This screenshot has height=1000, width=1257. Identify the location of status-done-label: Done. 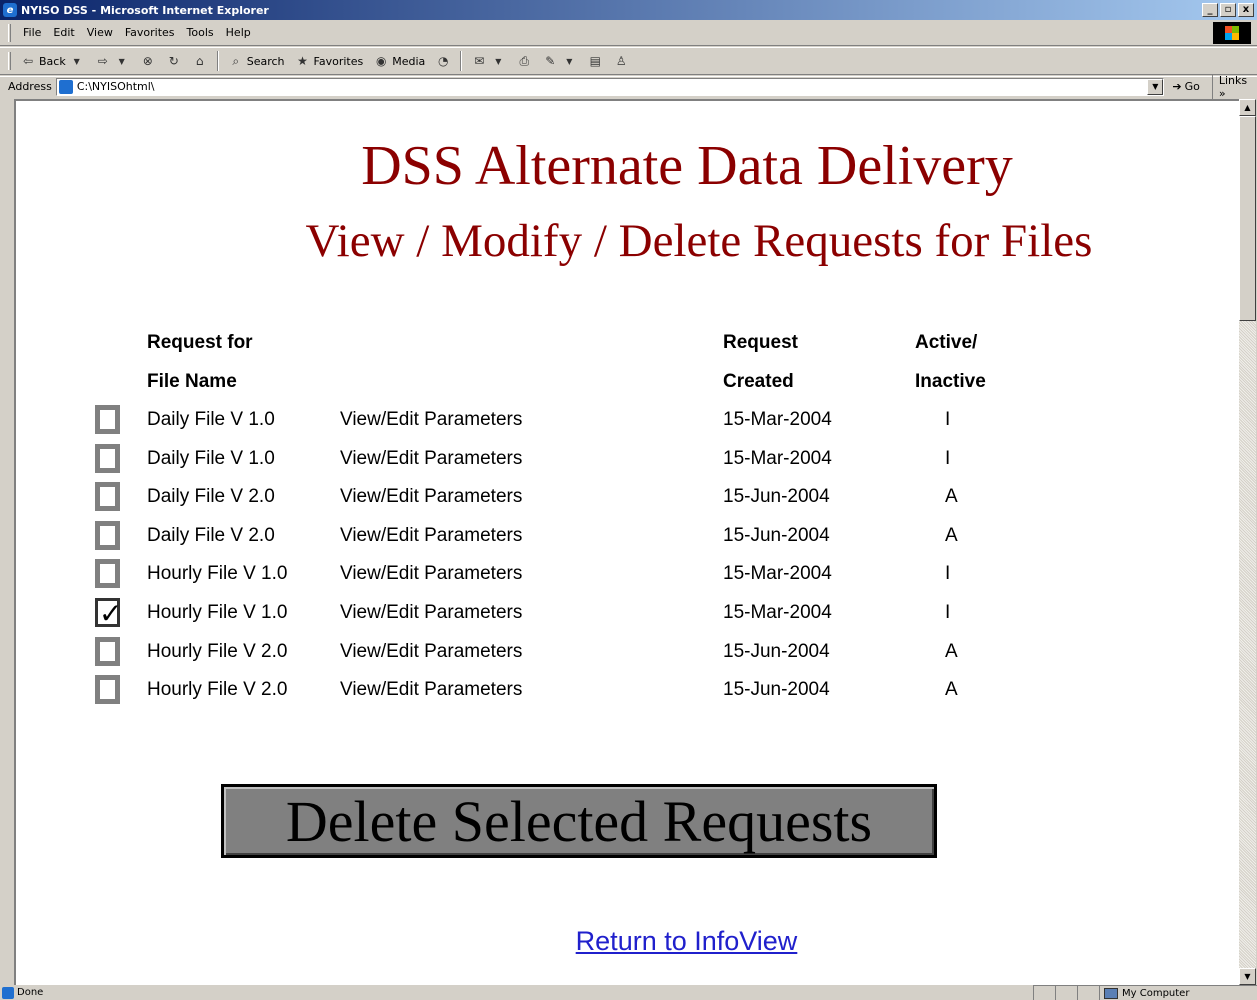
(30, 992).